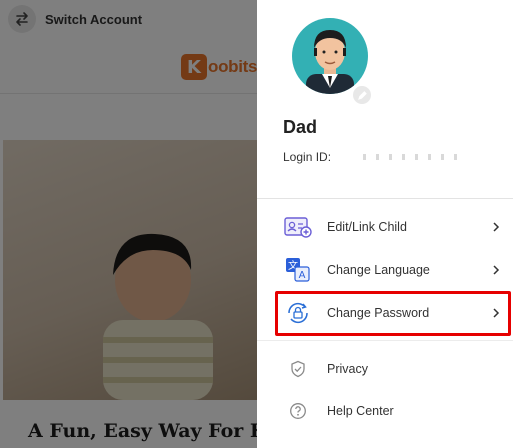 This screenshot has height=448, width=513. What do you see at coordinates (298, 369) in the screenshot?
I see `shield-check-icon` at bounding box center [298, 369].